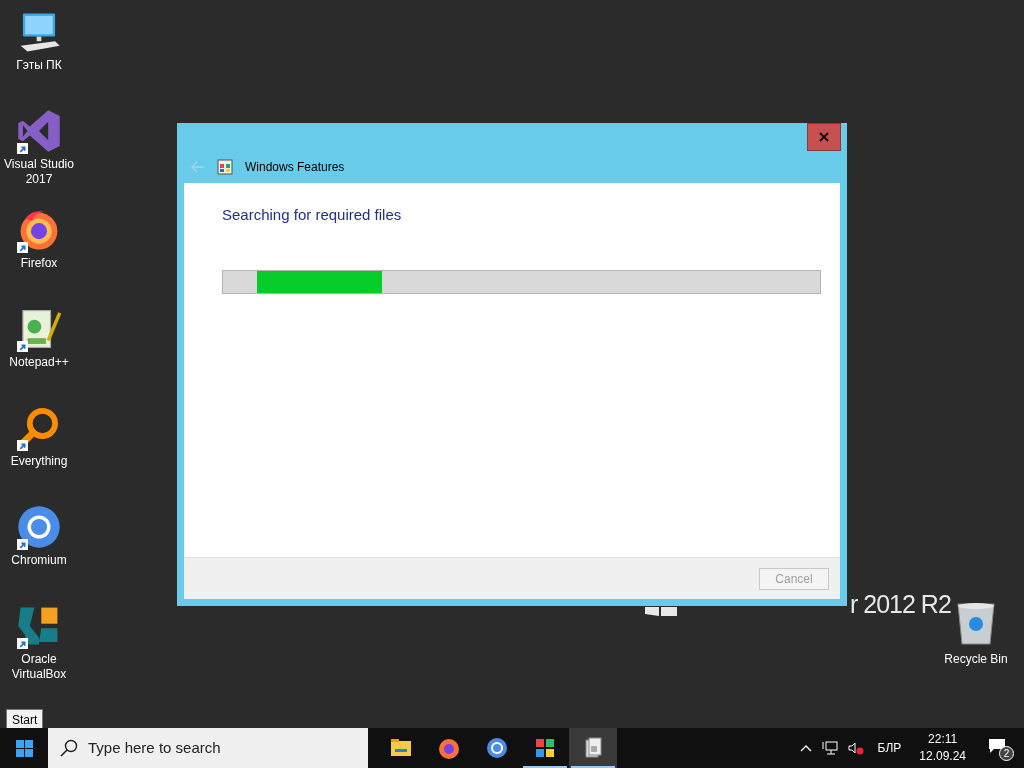  What do you see at coordinates (942, 756) in the screenshot?
I see `clock-date: 12.09.24` at bounding box center [942, 756].